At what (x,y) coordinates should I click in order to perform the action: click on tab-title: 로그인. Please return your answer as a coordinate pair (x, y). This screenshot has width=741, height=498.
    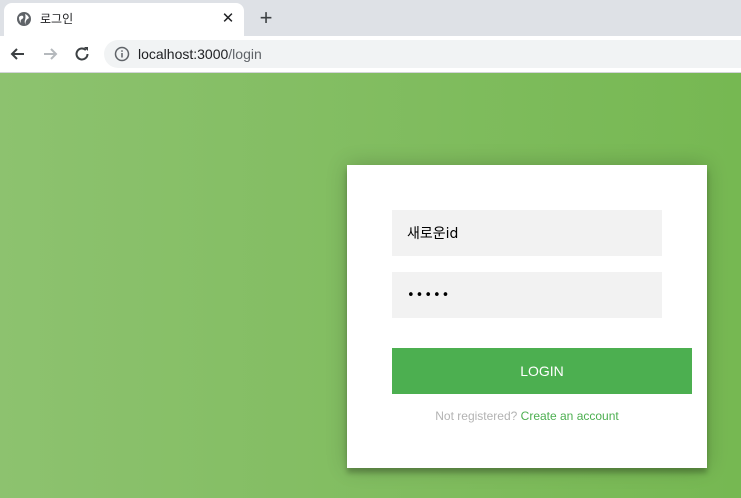
    Looking at the image, I should click on (57, 19).